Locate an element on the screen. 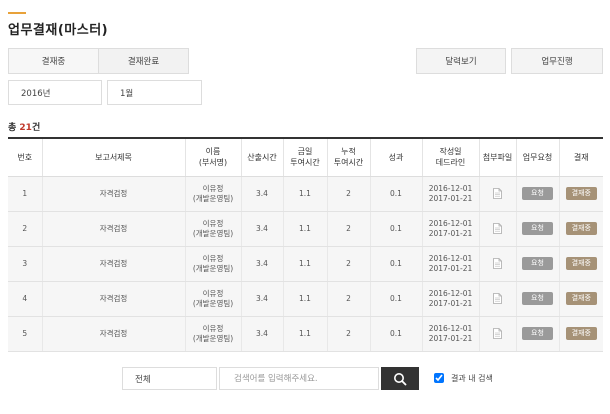 This screenshot has height=414, width=610. header-name-line1: 이름 is located at coordinates (213, 152).